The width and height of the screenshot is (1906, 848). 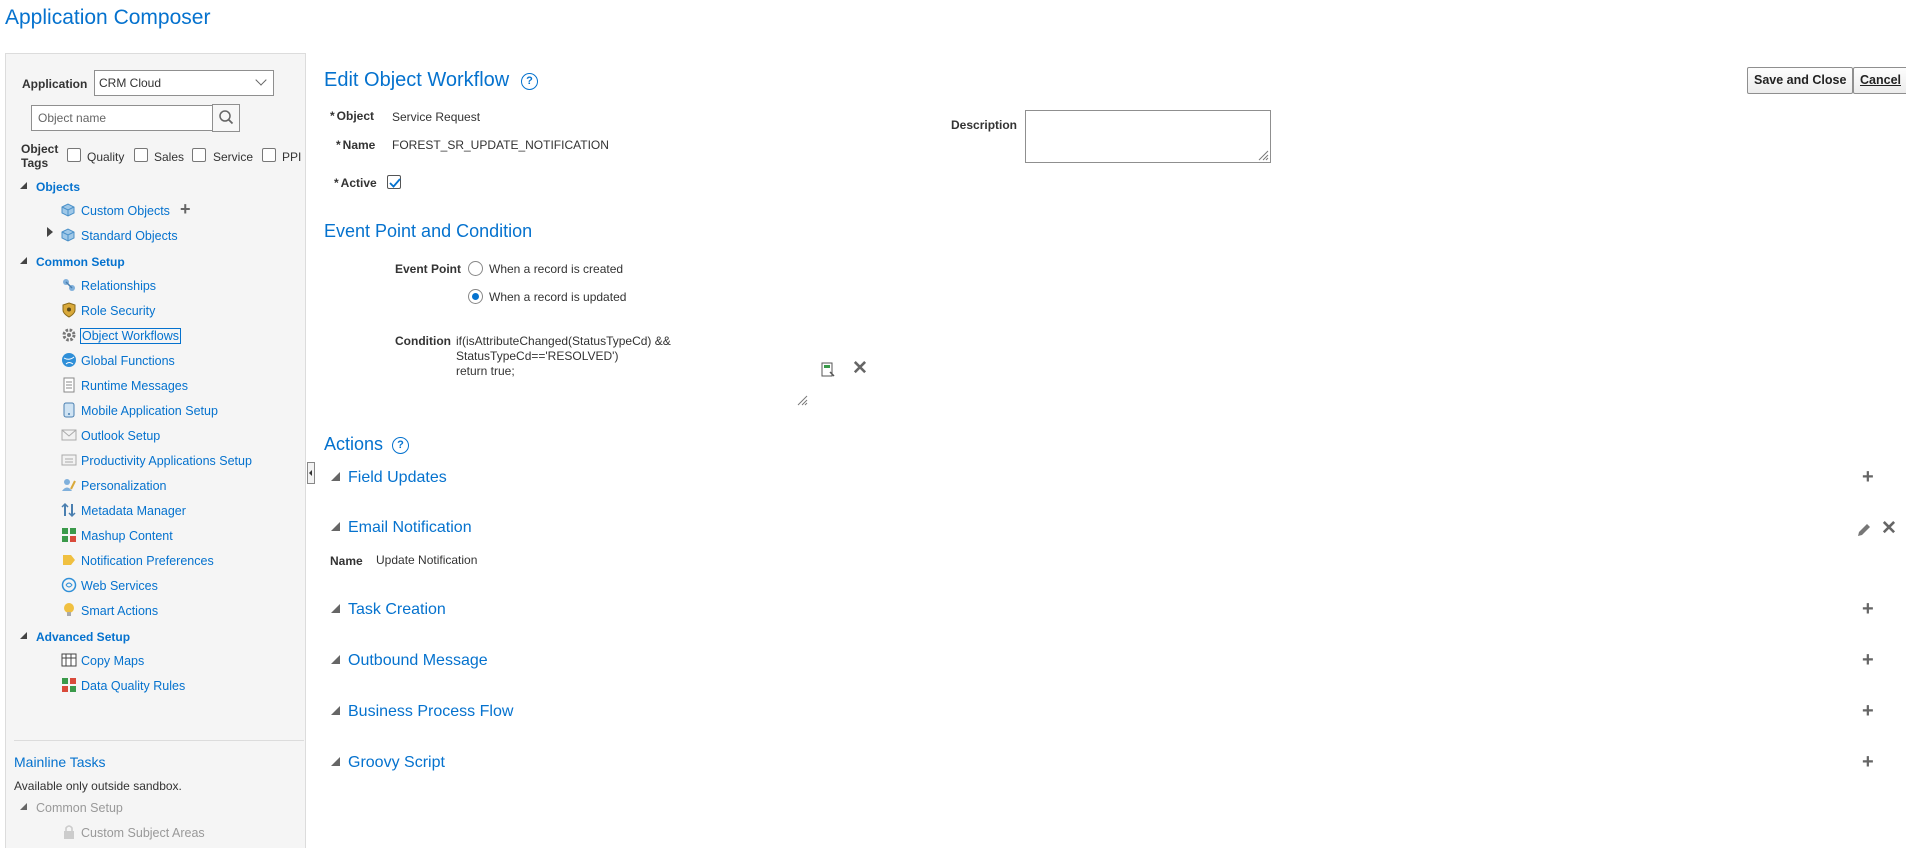 What do you see at coordinates (74, 155) in the screenshot?
I see `tag-quality-checkbox` at bounding box center [74, 155].